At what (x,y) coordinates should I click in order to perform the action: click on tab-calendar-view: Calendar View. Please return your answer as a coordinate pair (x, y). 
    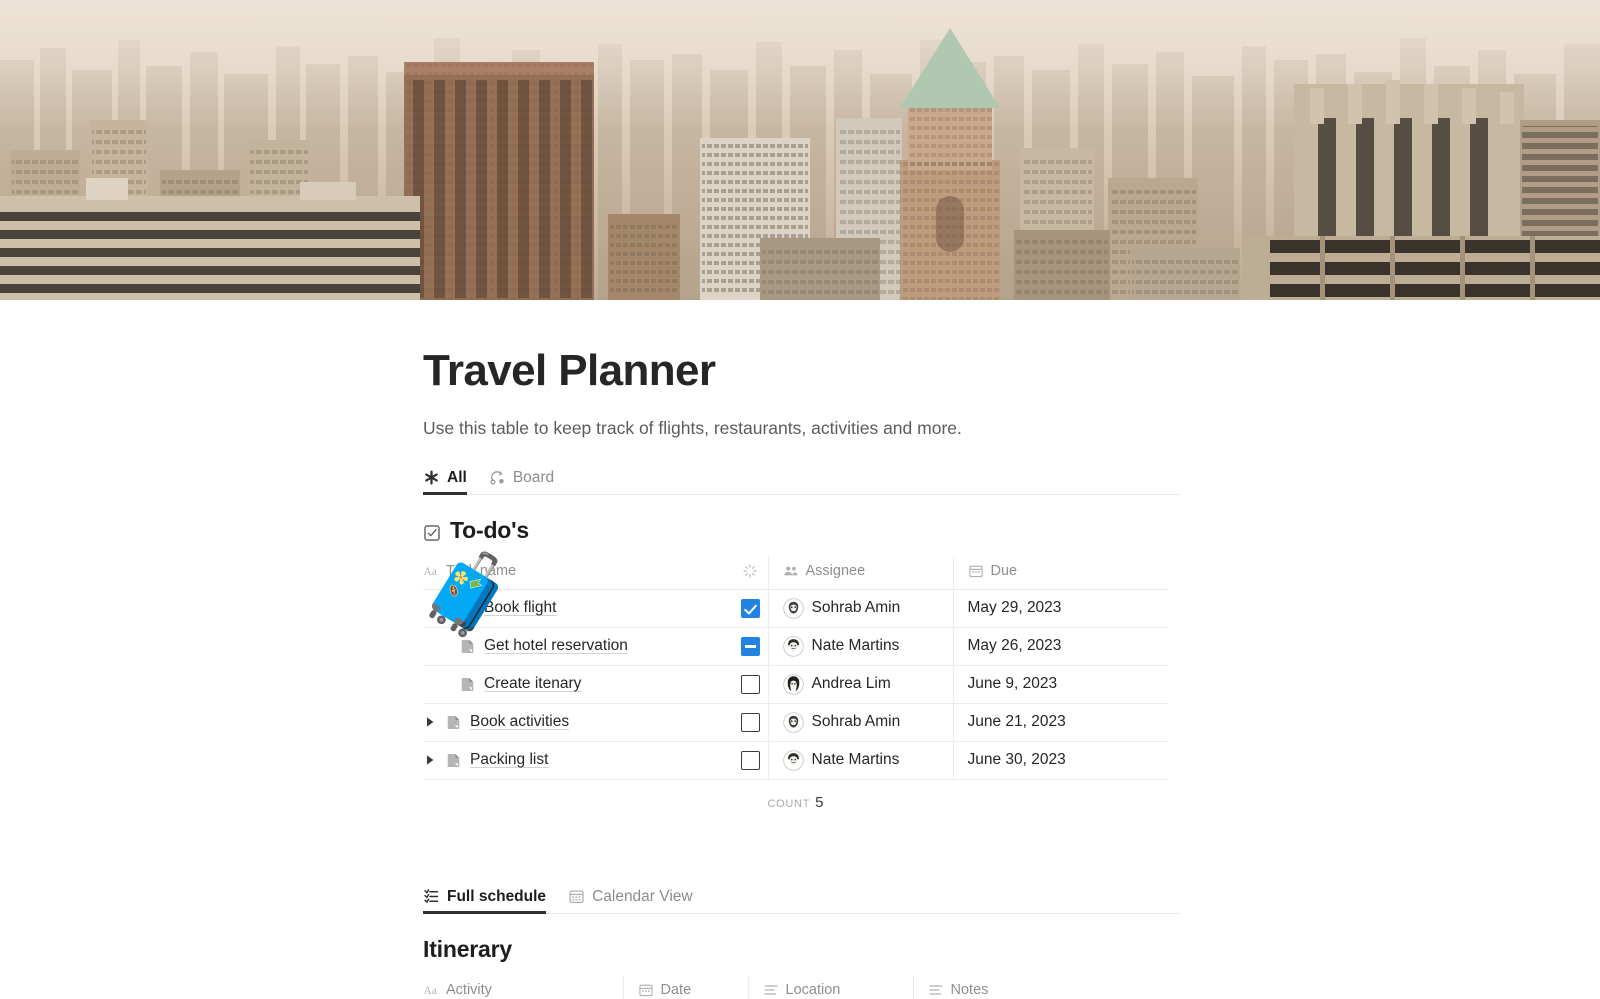
    Looking at the image, I should click on (630, 900).